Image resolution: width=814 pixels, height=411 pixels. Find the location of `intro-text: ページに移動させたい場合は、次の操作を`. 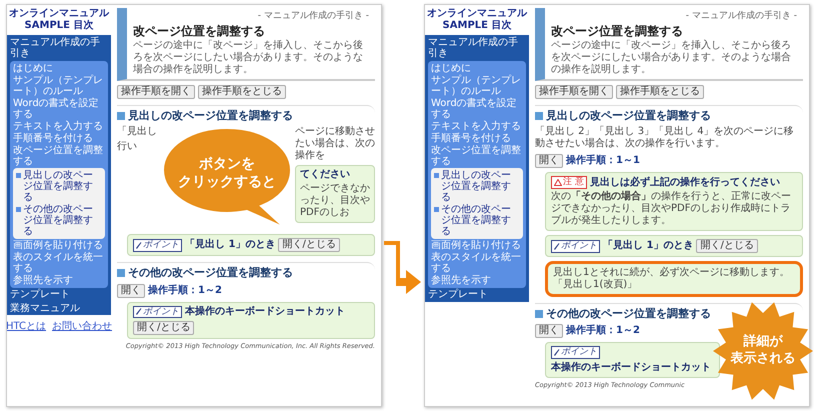

intro-text: ページに移動させたい場合は、次の操作を is located at coordinates (335, 144).